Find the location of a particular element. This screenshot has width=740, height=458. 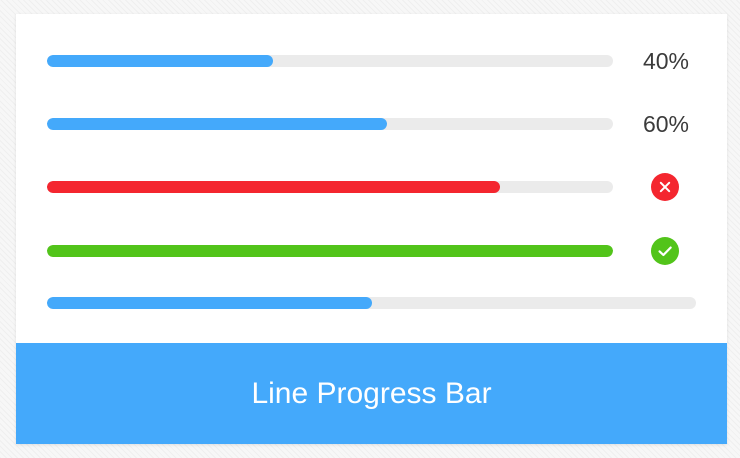

progress-row-success is located at coordinates (371, 251).